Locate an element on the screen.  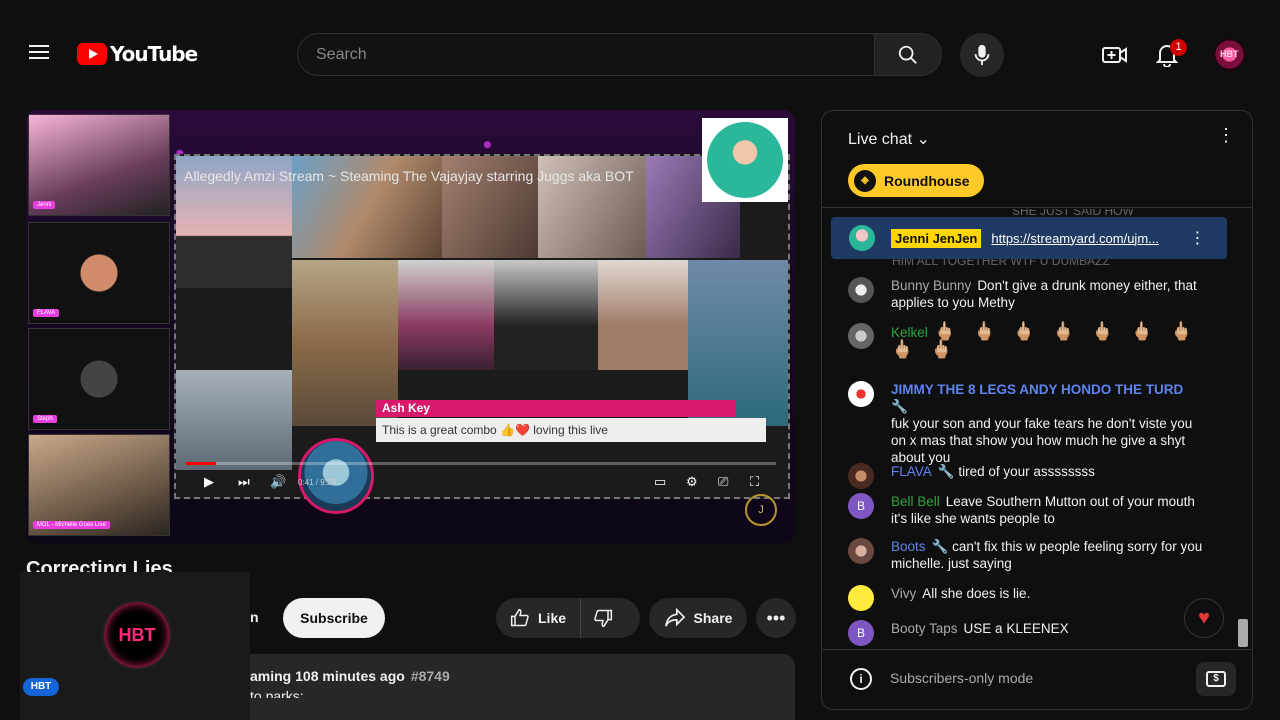
chat-message: Vivy All she does is lie. is located at coordinates (1028, 598).